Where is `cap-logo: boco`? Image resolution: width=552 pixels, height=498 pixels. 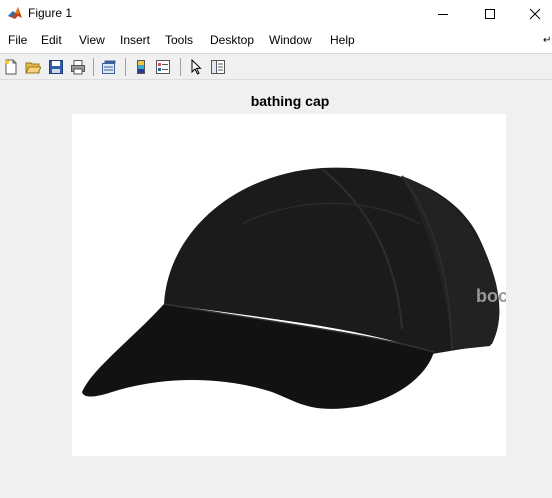
cap-logo: boco is located at coordinates (491, 296).